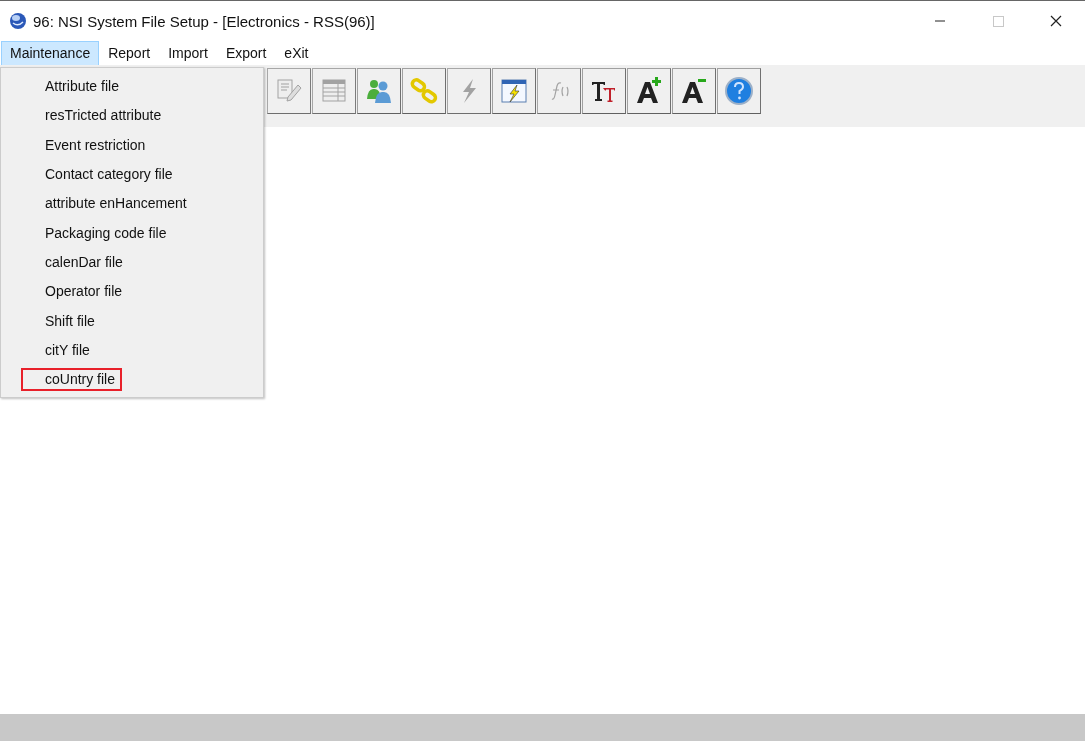 The width and height of the screenshot is (1085, 741). I want to click on menu-item: Event restriction, so click(87, 145).